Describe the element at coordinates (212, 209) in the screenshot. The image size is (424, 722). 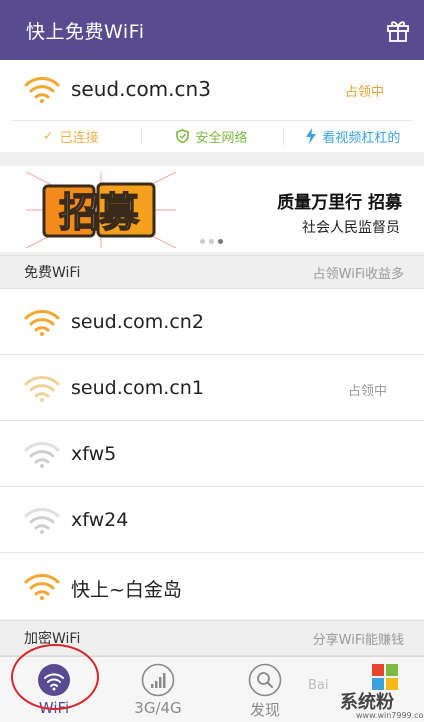
I see `promo-banner: 招募 质量万里行 招募 社会人民监督员` at that location.